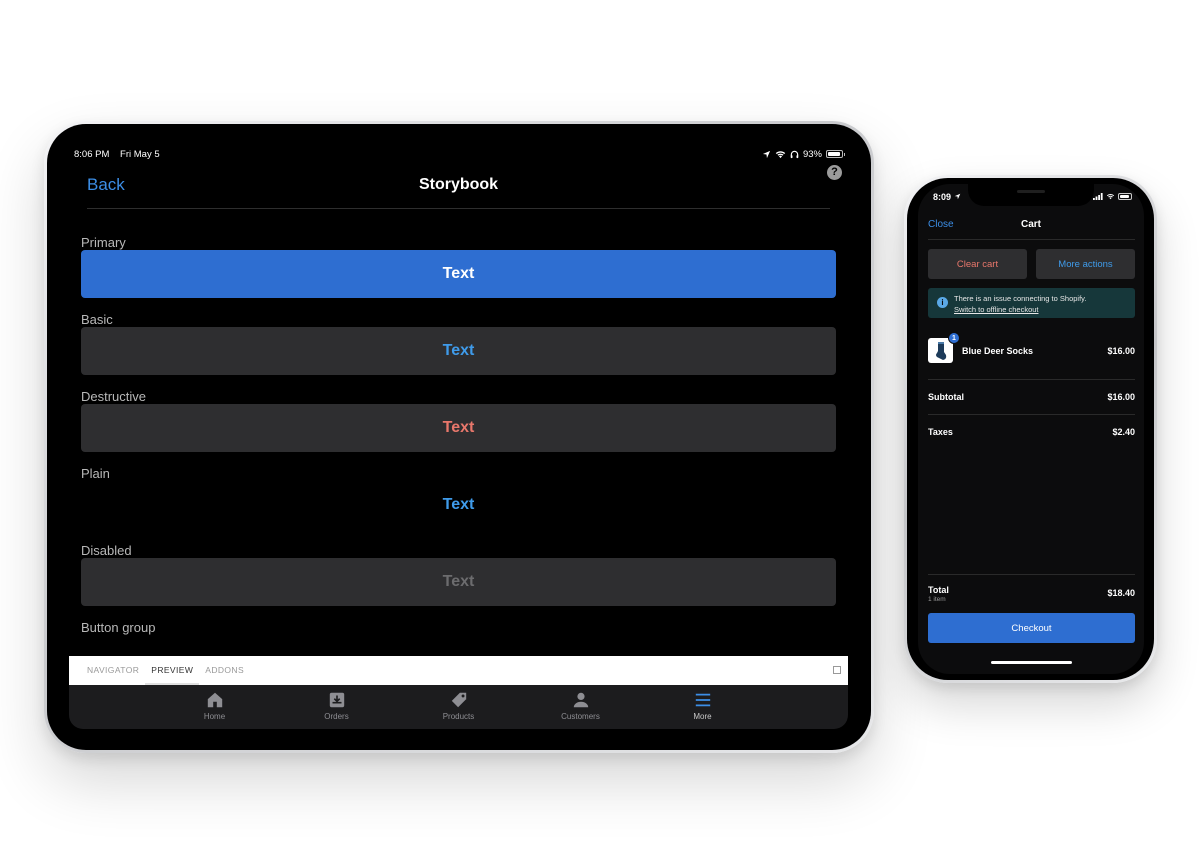  What do you see at coordinates (1121, 593) in the screenshot?
I see `total-value: $18.40` at bounding box center [1121, 593].